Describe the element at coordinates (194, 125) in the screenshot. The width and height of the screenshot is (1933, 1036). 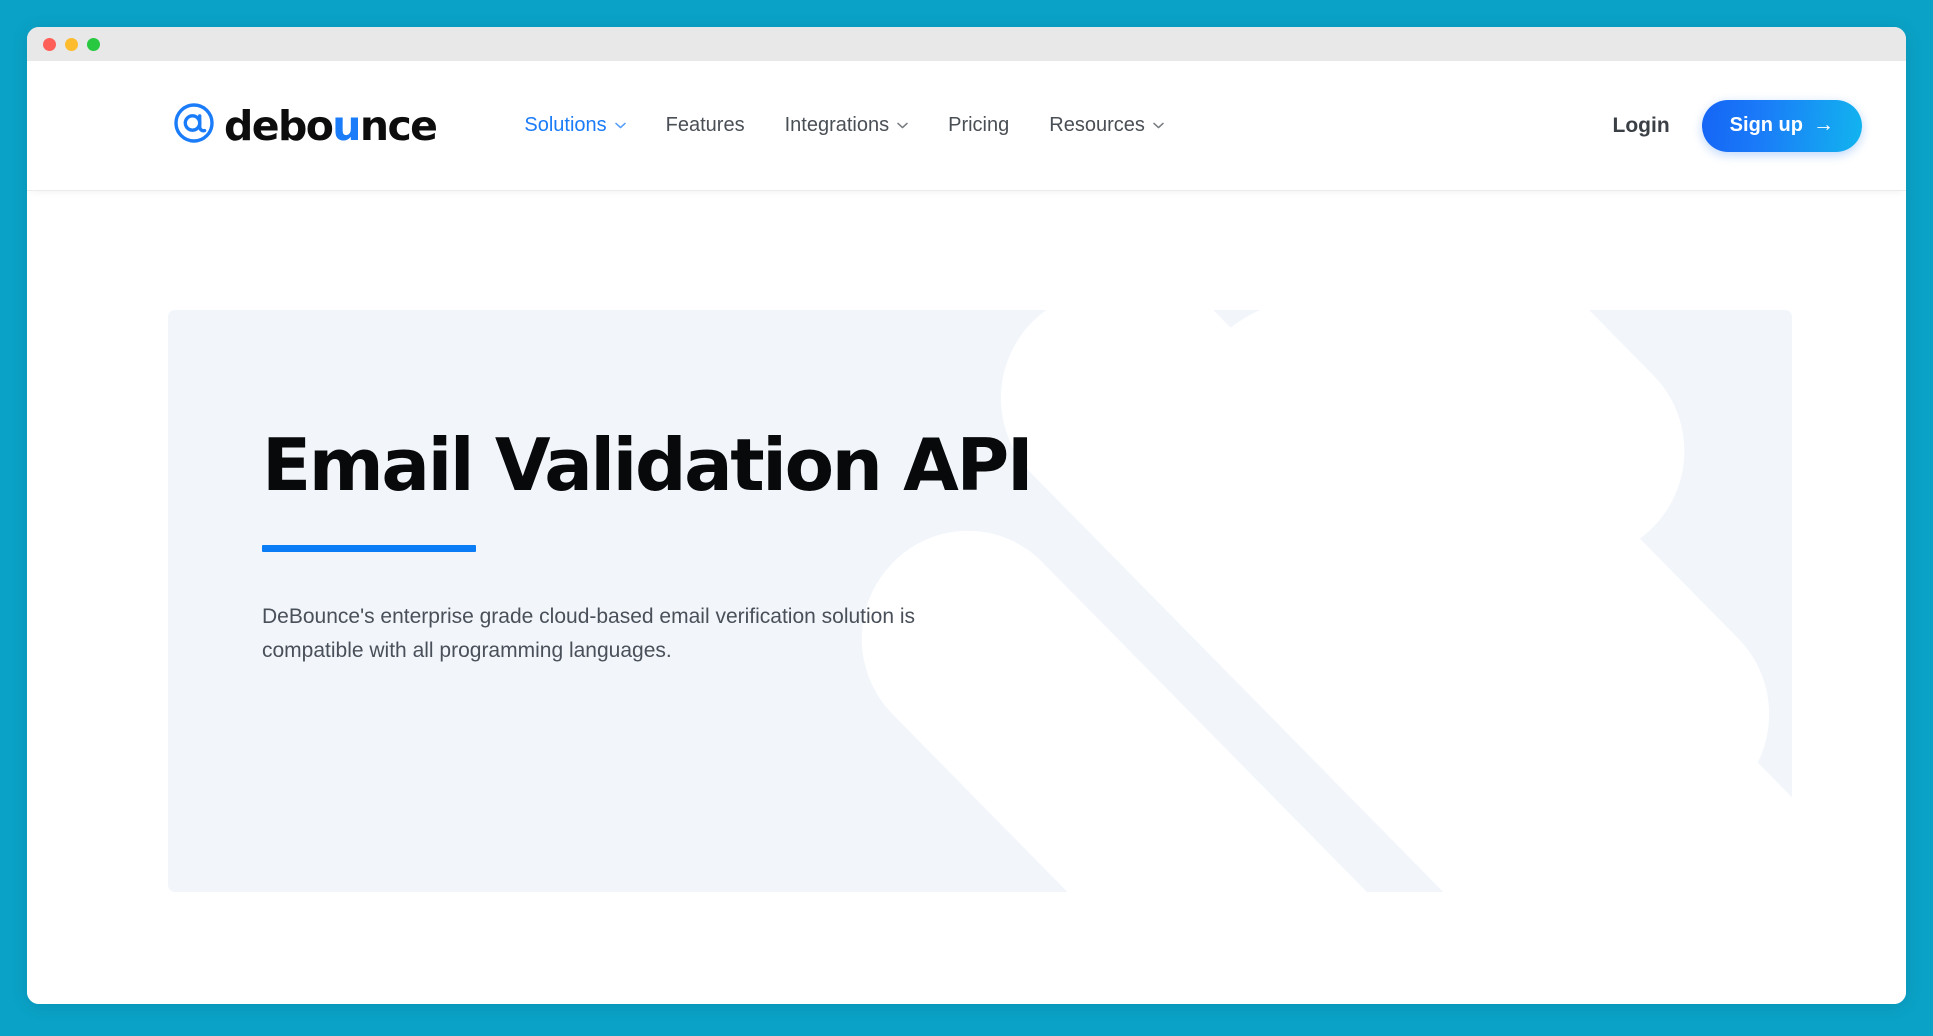
I see `at-sign-icon` at that location.